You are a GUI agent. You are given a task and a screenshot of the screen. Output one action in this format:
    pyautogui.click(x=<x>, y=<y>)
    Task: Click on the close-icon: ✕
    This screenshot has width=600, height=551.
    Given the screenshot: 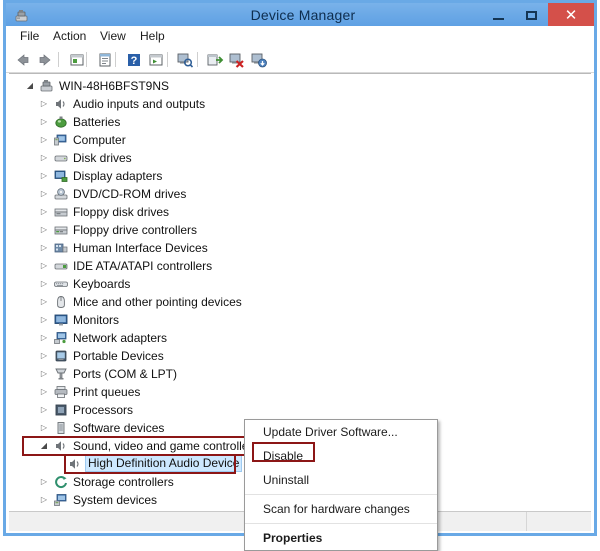 What is the action you would take?
    pyautogui.click(x=571, y=15)
    